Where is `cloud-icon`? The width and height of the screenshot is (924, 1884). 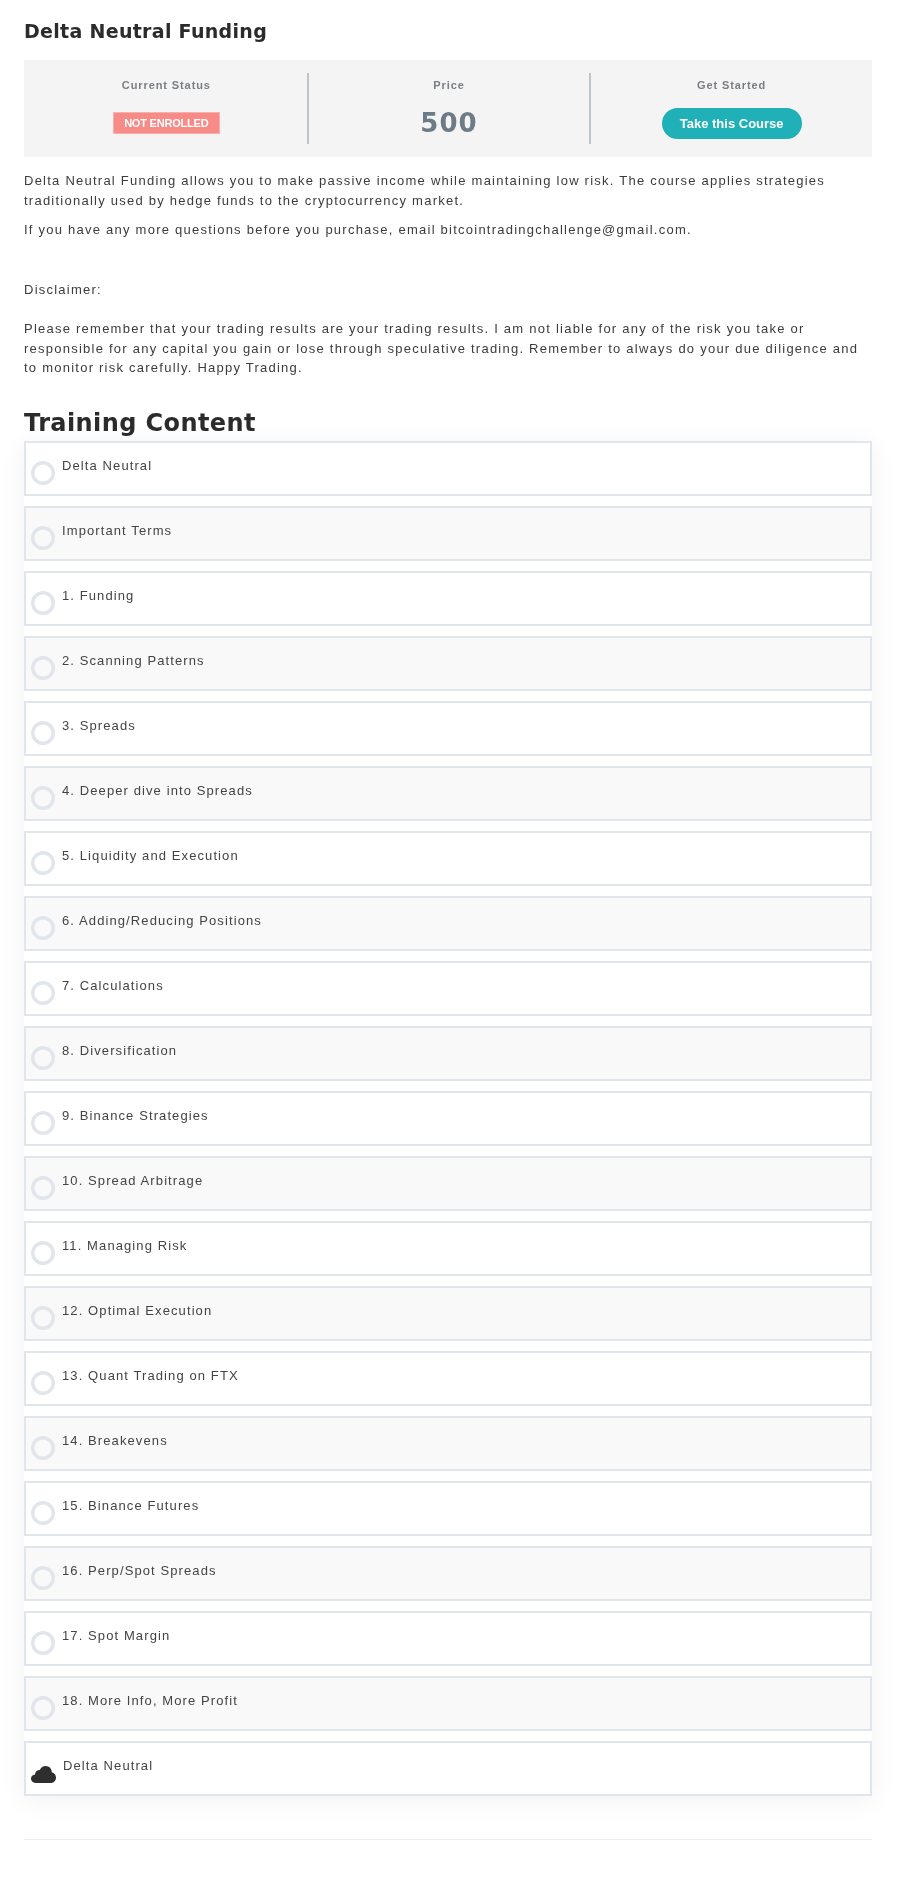 cloud-icon is located at coordinates (43, 1774).